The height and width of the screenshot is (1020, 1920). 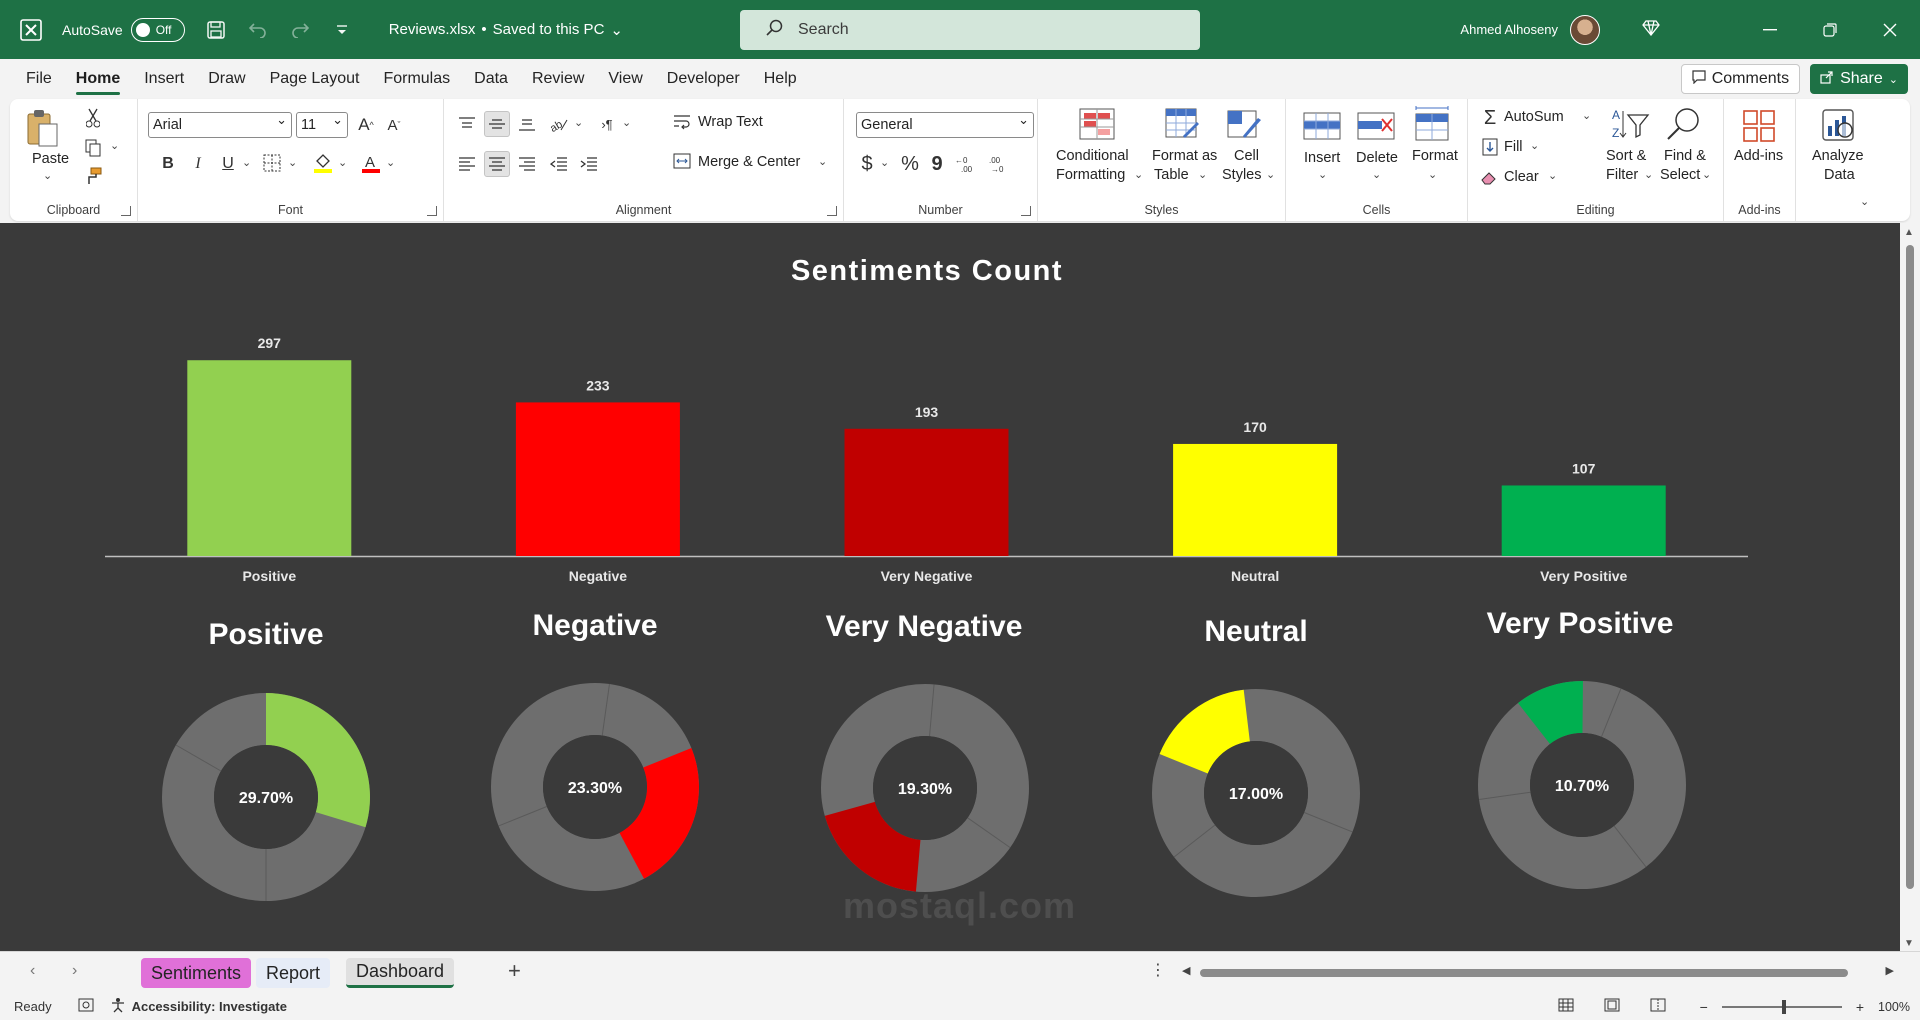 I want to click on increase-font-size-icon: A ^, so click(x=366, y=125).